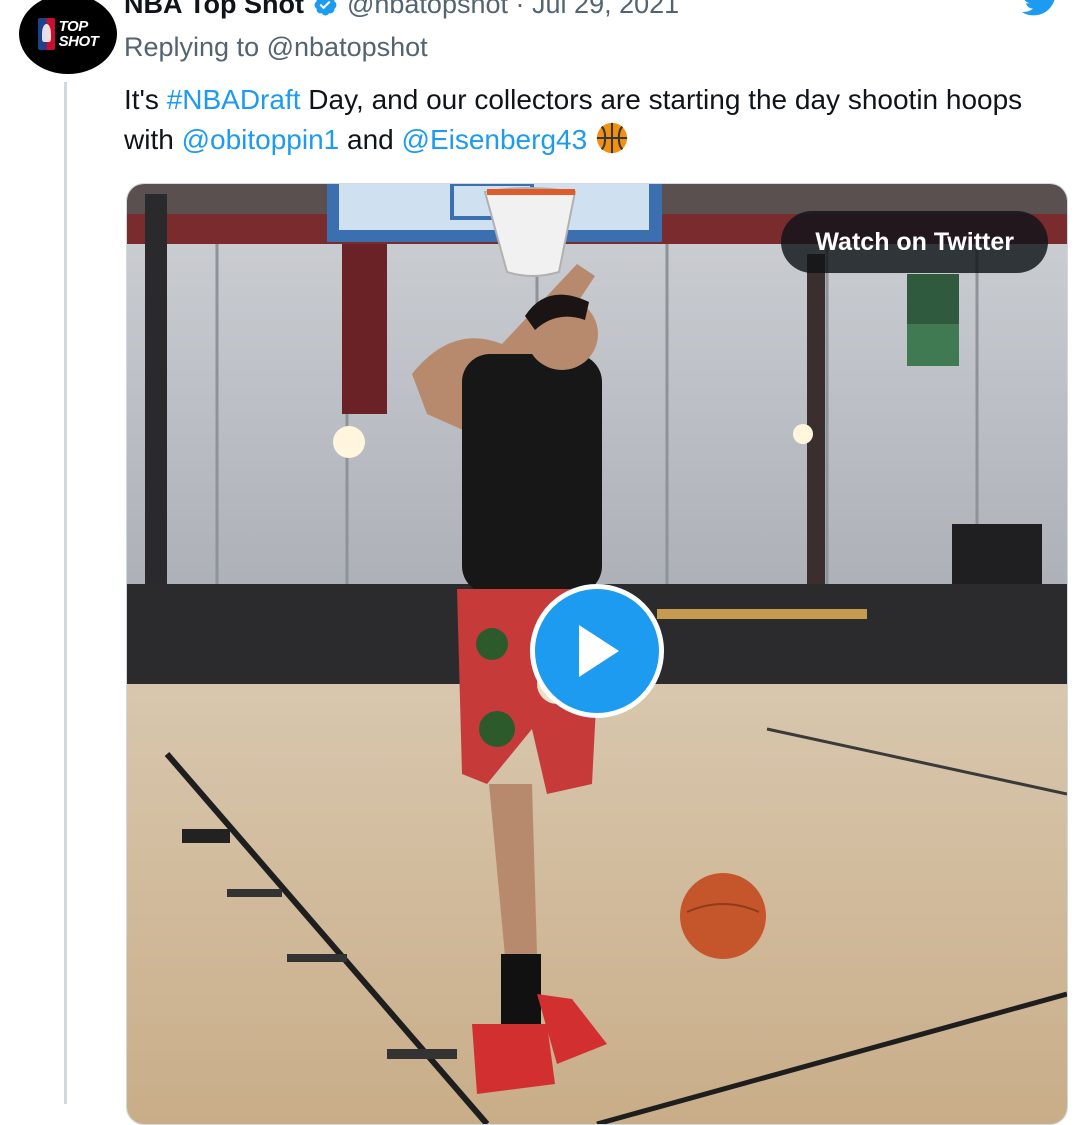 The height and width of the screenshot is (1125, 1080). I want to click on play-icon, so click(599, 651).